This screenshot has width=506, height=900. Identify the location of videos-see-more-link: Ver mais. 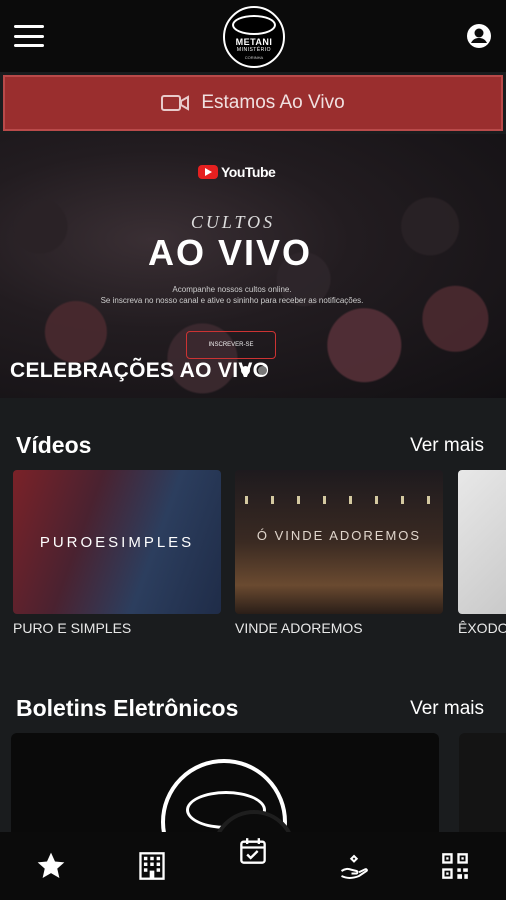
(447, 446).